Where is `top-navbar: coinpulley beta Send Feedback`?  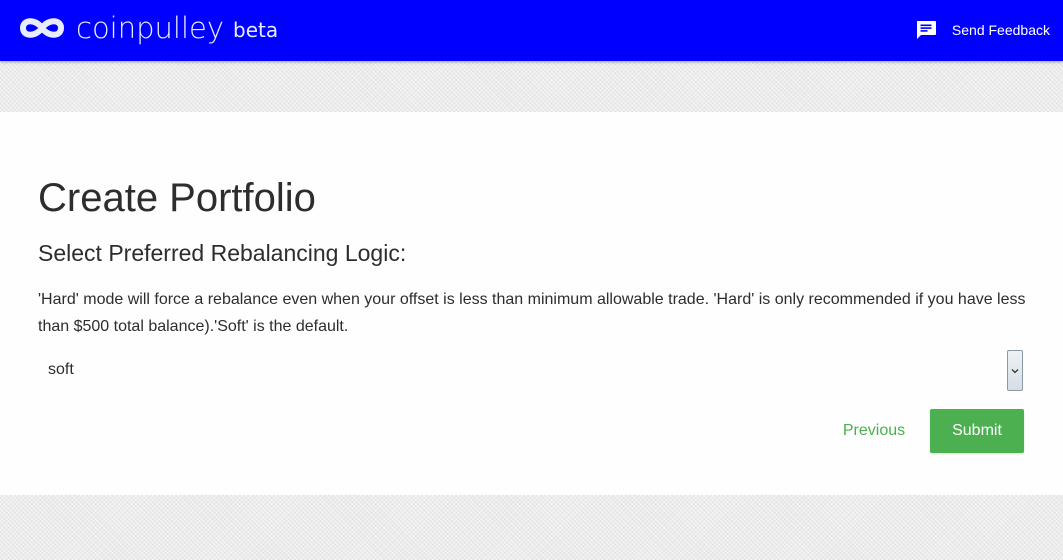
top-navbar: coinpulley beta Send Feedback is located at coordinates (531, 30).